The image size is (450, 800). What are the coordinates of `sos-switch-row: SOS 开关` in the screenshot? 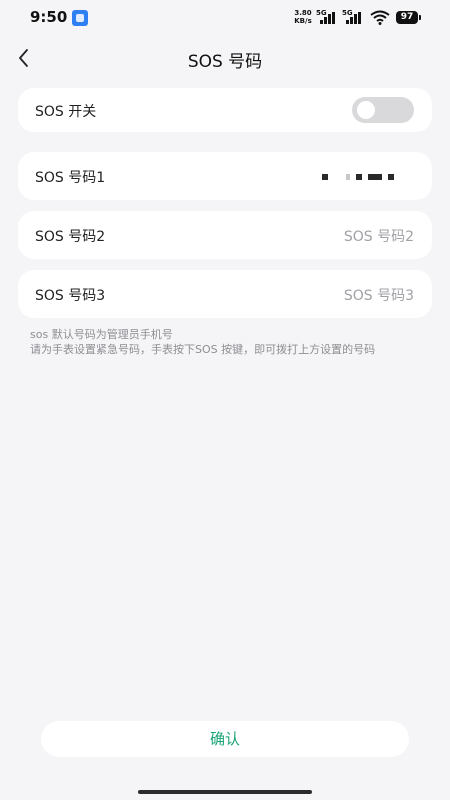 It's located at (225, 110).